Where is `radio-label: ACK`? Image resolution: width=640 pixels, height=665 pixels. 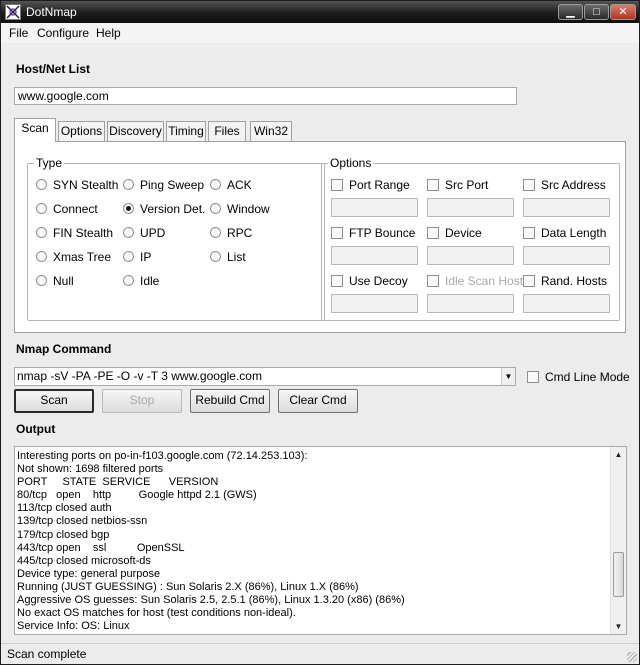 radio-label: ACK is located at coordinates (239, 185).